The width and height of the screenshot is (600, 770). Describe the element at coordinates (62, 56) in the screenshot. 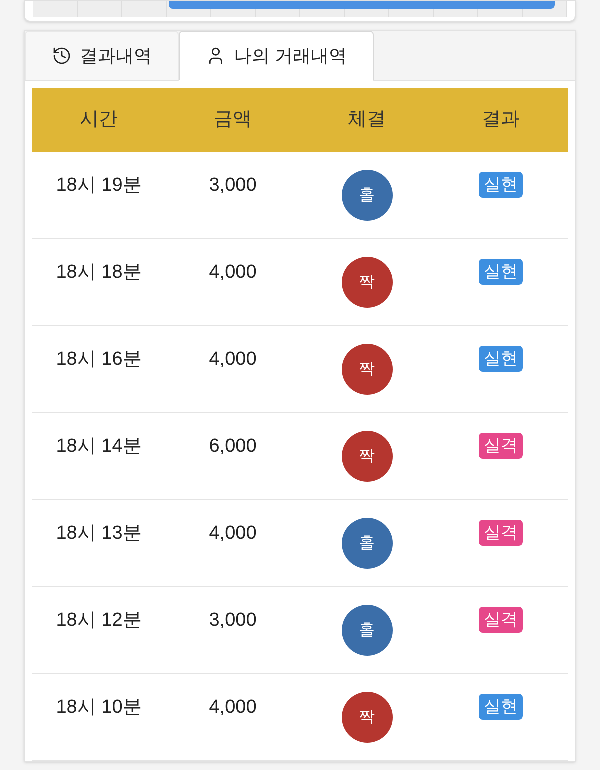

I see `history-icon` at that location.